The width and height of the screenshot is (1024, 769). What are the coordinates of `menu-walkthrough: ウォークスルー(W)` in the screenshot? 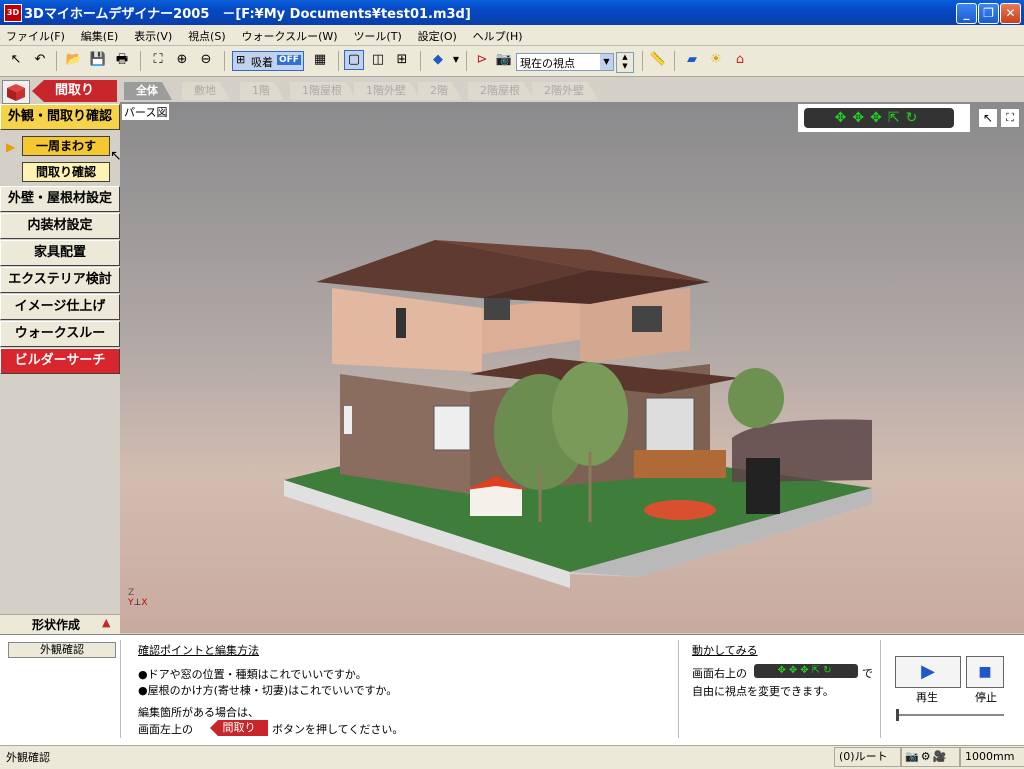 It's located at (289, 35).